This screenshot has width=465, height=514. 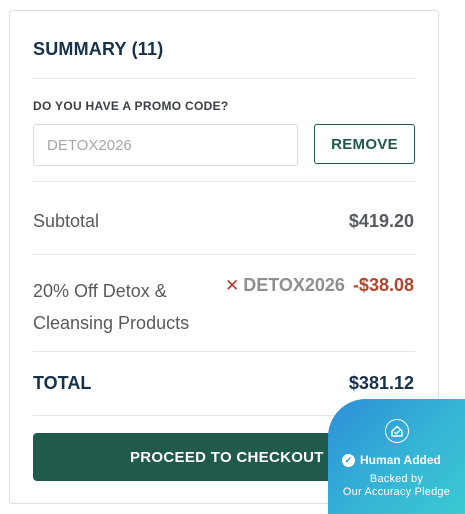 I want to click on home-shield-icon, so click(x=397, y=431).